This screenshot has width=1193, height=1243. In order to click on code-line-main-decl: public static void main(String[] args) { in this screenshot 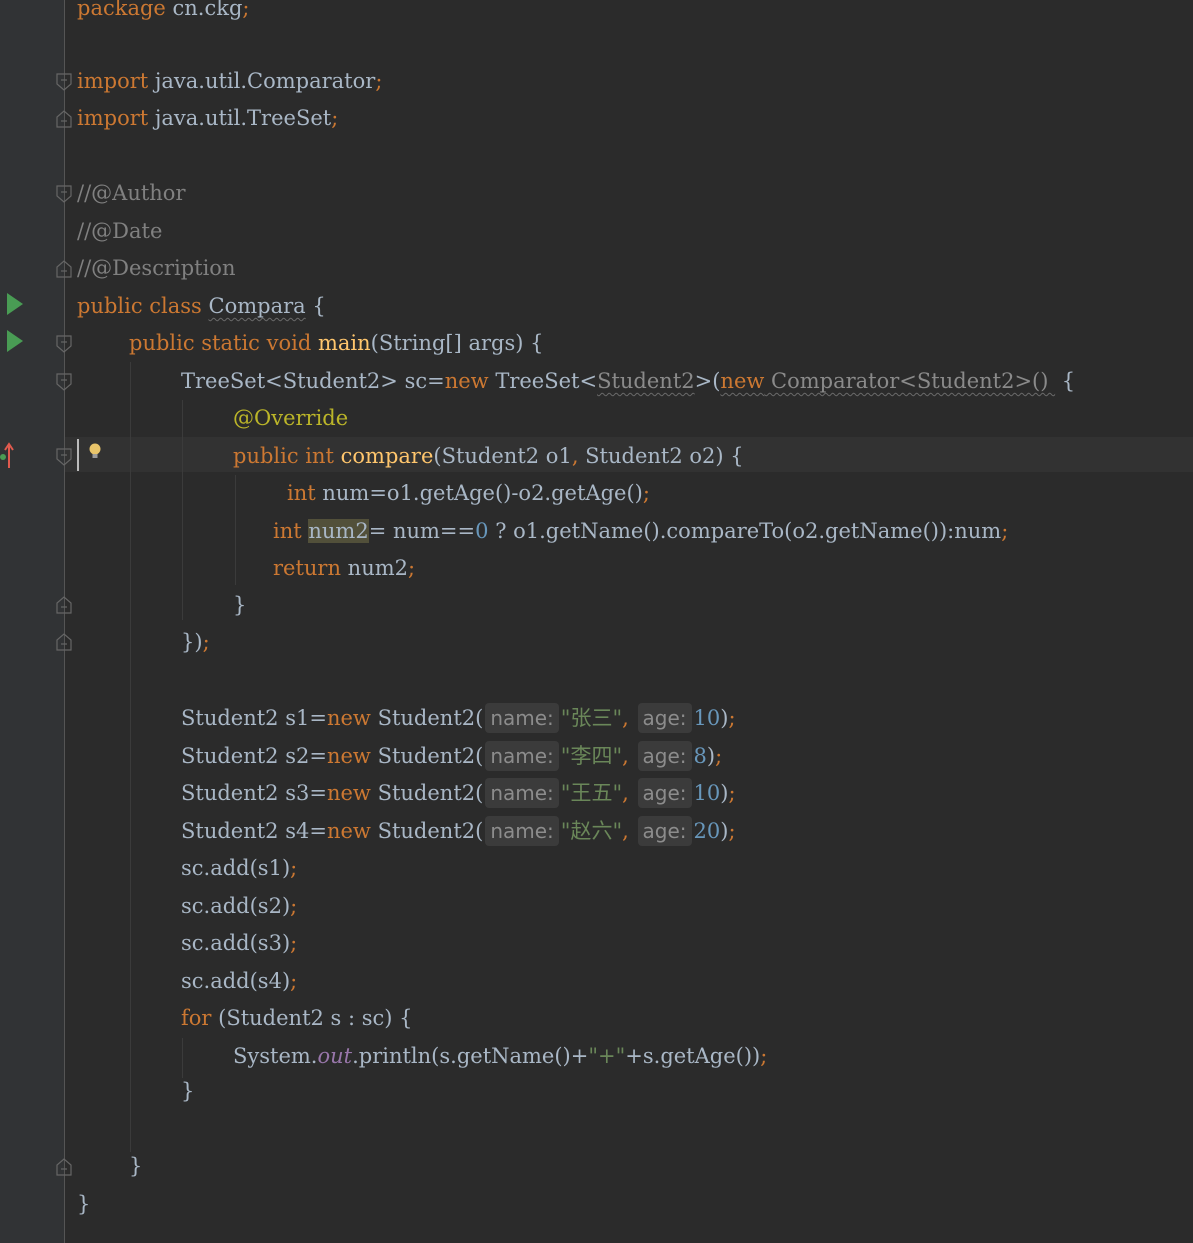, I will do `click(336, 343)`.